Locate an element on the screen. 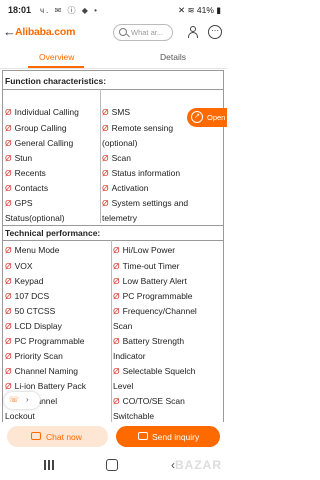 The height and width of the screenshot is (480, 320). technical-item-1: Ø Menu Mode is located at coordinates (32, 250).